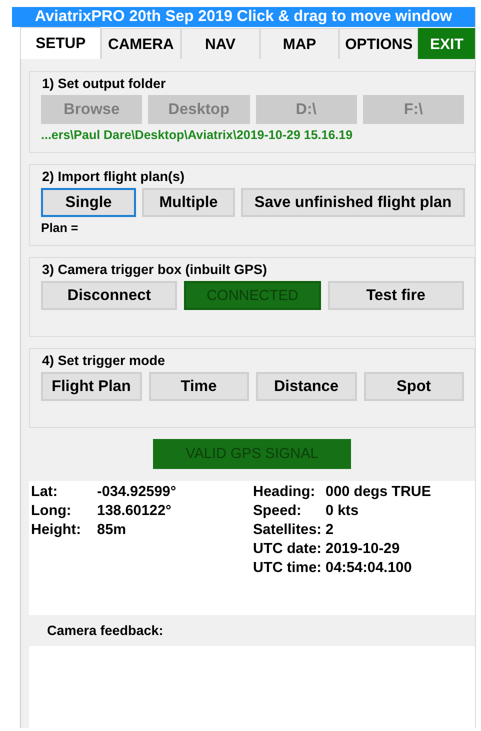  What do you see at coordinates (56, 530) in the screenshot?
I see `field-label: Height:` at bounding box center [56, 530].